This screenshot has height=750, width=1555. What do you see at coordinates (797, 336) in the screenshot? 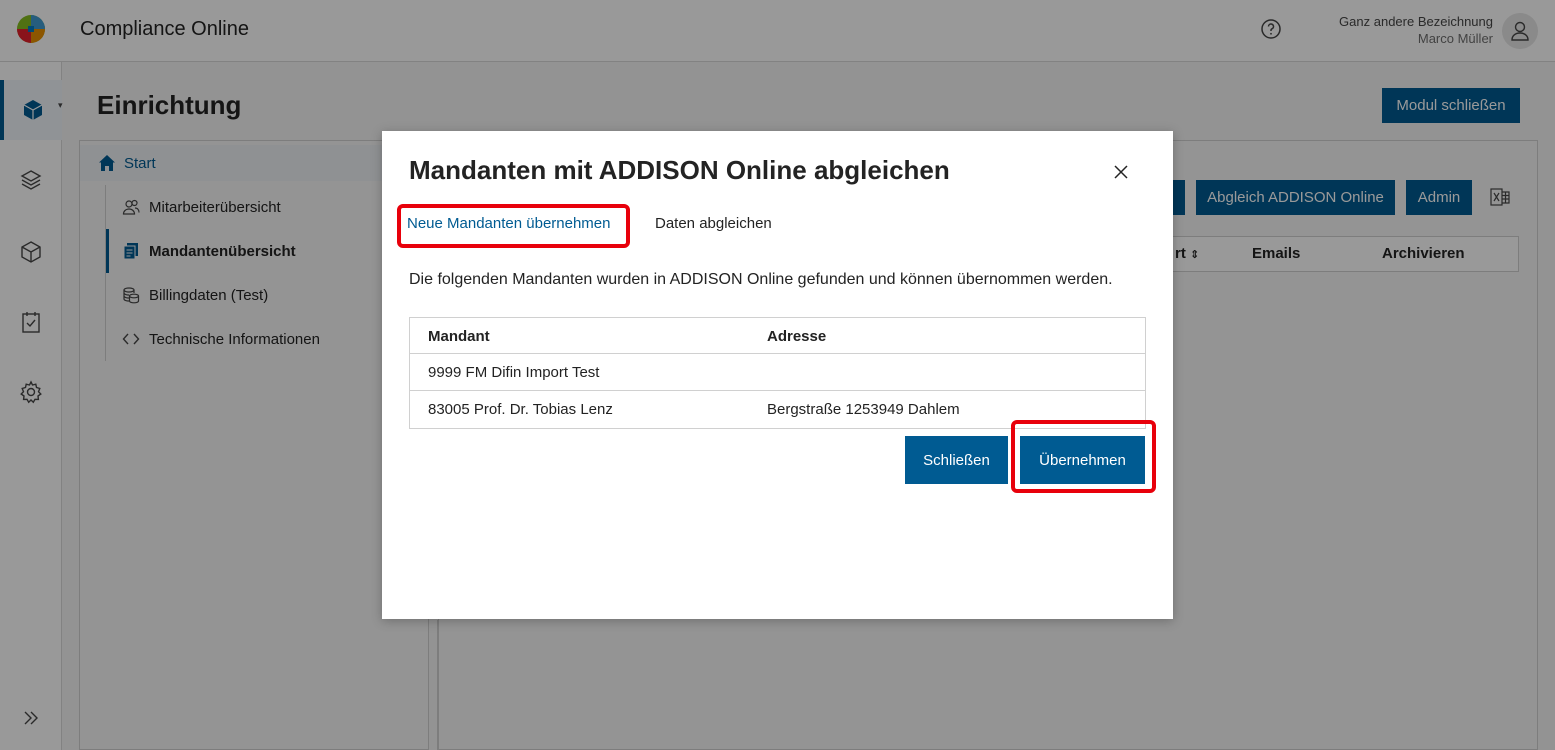
I see `column-header-adresse: Adresse` at bounding box center [797, 336].